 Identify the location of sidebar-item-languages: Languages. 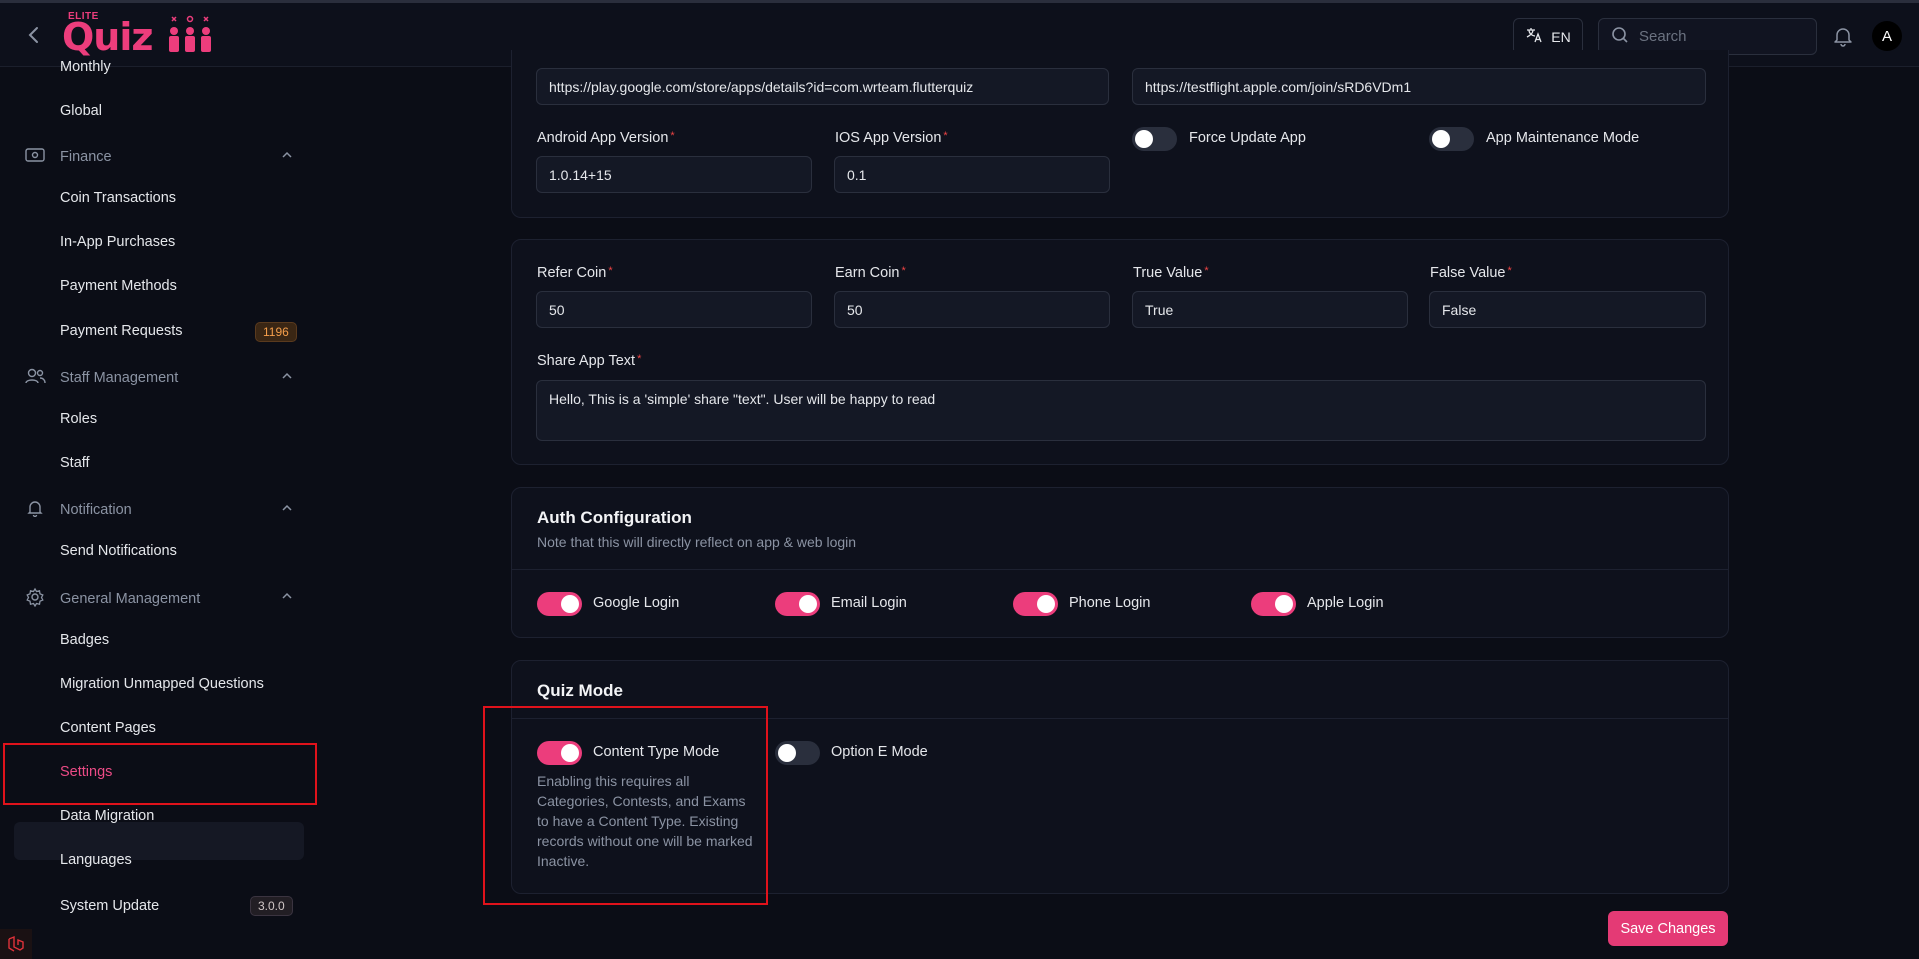
(96, 860).